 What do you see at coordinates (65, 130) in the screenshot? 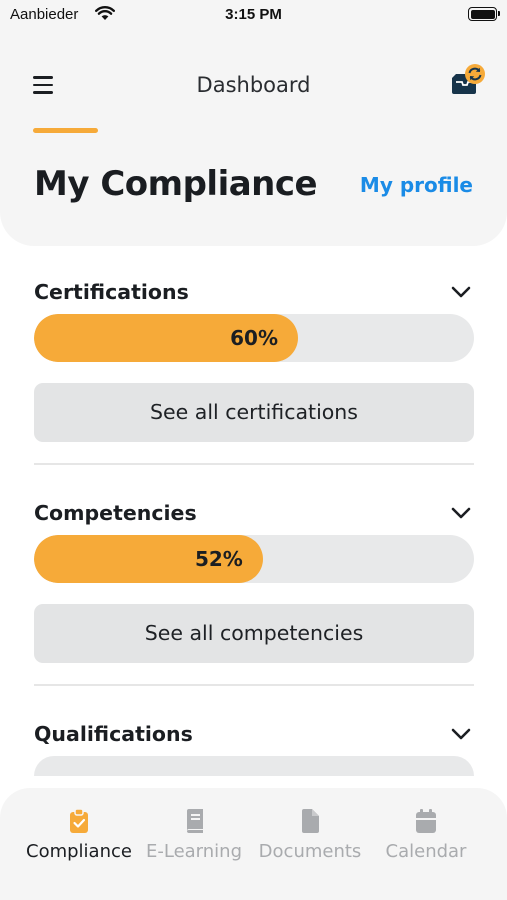
I see `active-tab-indicator` at bounding box center [65, 130].